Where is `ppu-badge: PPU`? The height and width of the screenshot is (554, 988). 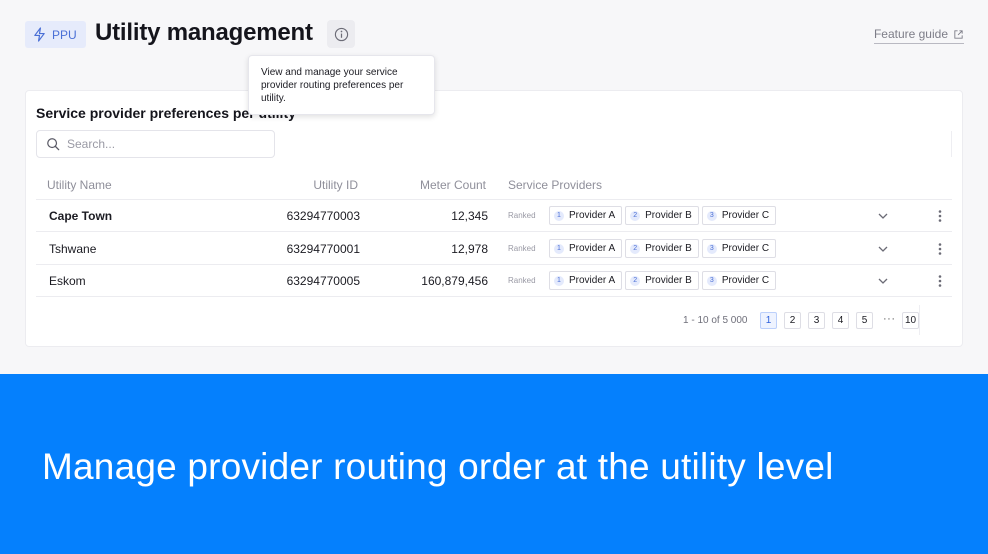 ppu-badge: PPU is located at coordinates (55, 34).